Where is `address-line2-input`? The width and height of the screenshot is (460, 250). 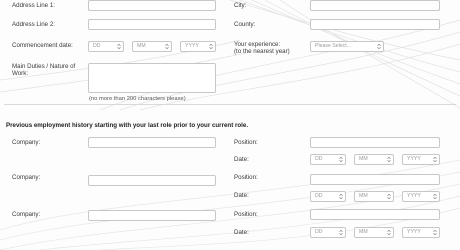 address-line2-input is located at coordinates (152, 24).